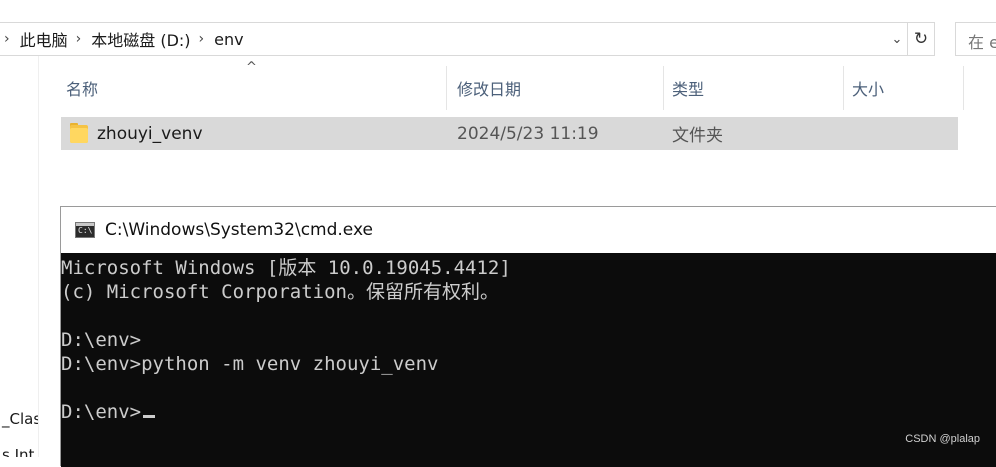 This screenshot has height=467, width=996. What do you see at coordinates (754, 88) in the screenshot?
I see `column-header-type: 类型` at bounding box center [754, 88].